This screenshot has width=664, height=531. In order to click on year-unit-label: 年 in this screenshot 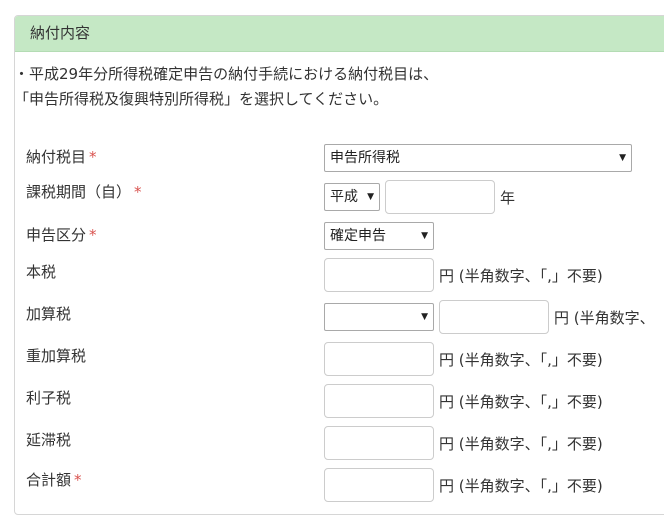, I will do `click(508, 198)`.